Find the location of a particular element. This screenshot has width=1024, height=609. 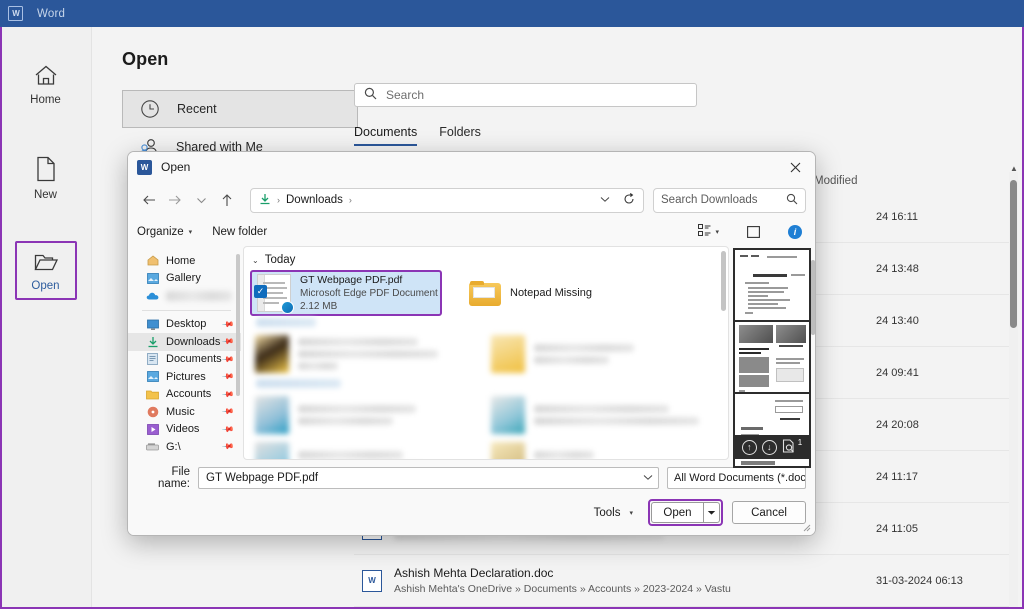

arrow-right-icon is located at coordinates (175, 200).